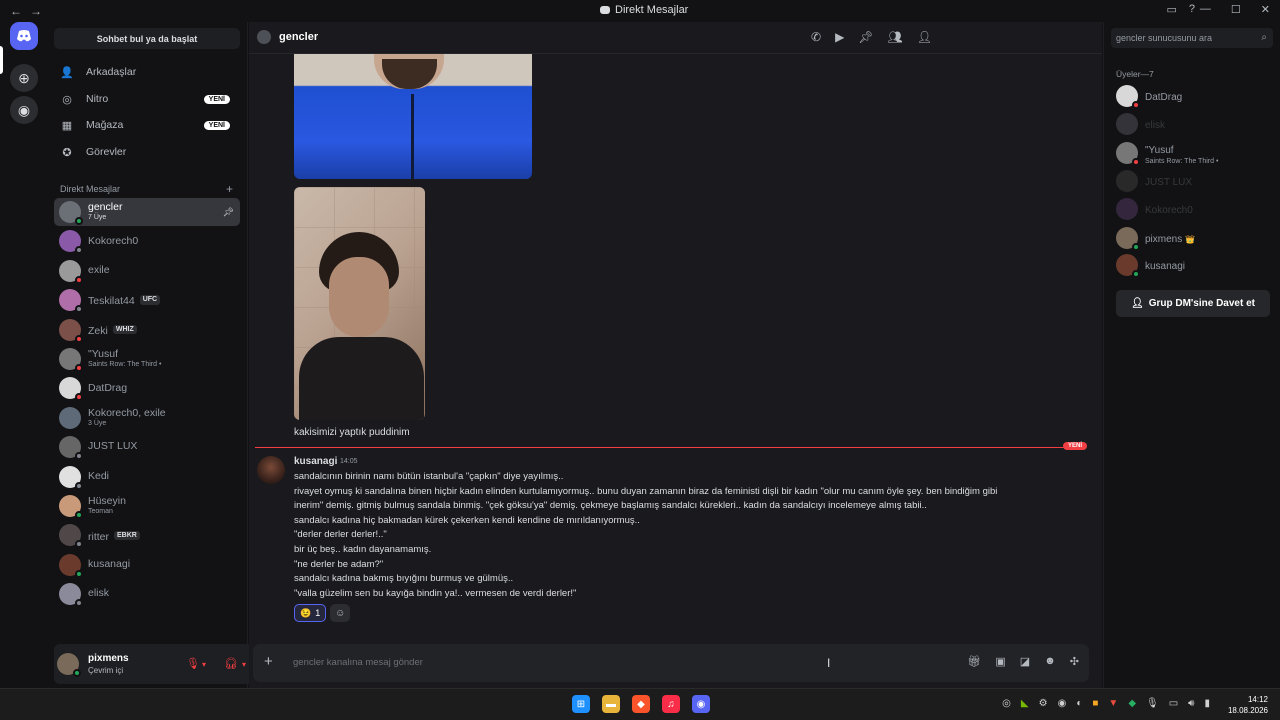  I want to click on brave-browser-icon: ◆, so click(641, 704).